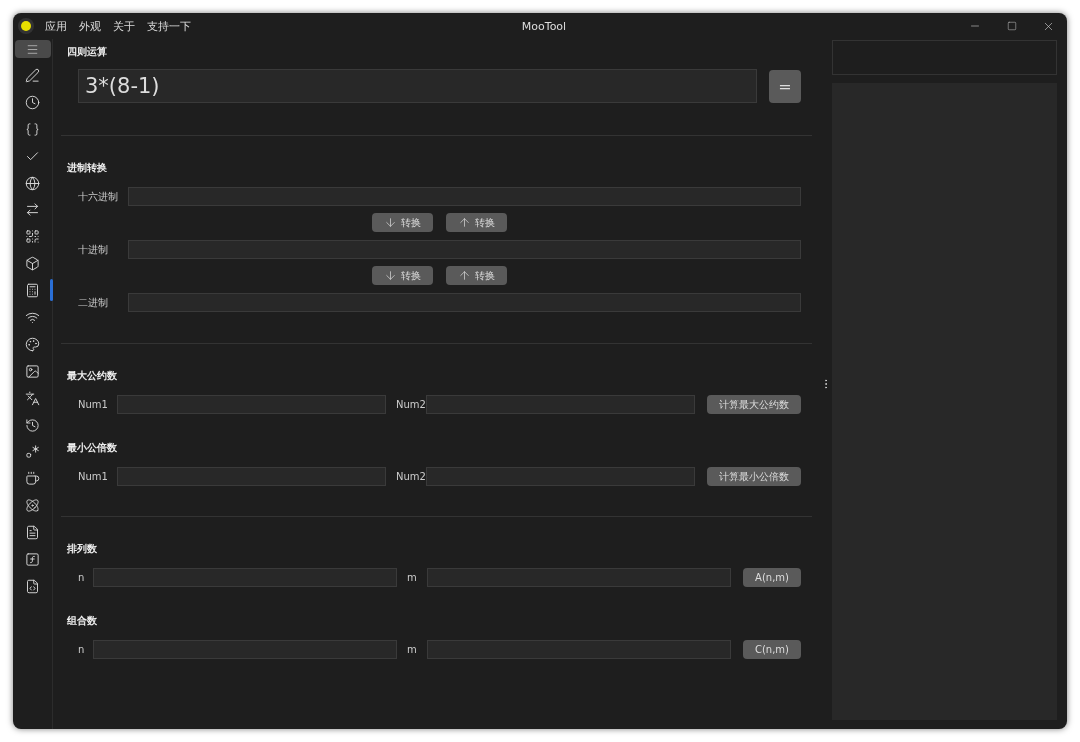  Describe the element at coordinates (32, 452) in the screenshot. I see `regex-icon` at that location.